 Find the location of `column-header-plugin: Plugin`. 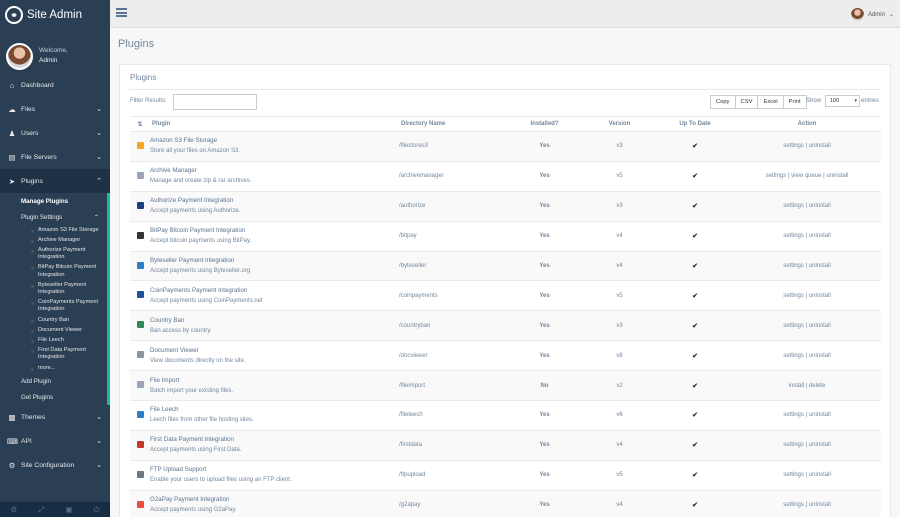

column-header-plugin: Plugin is located at coordinates (274, 124).